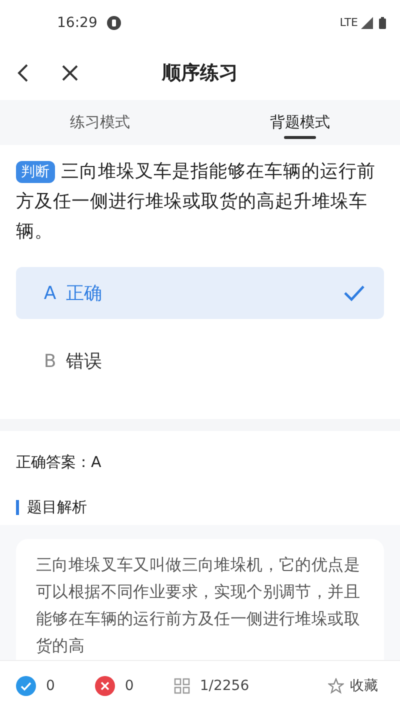 The image size is (400, 711). I want to click on question-type-tag: 判断, so click(35, 172).